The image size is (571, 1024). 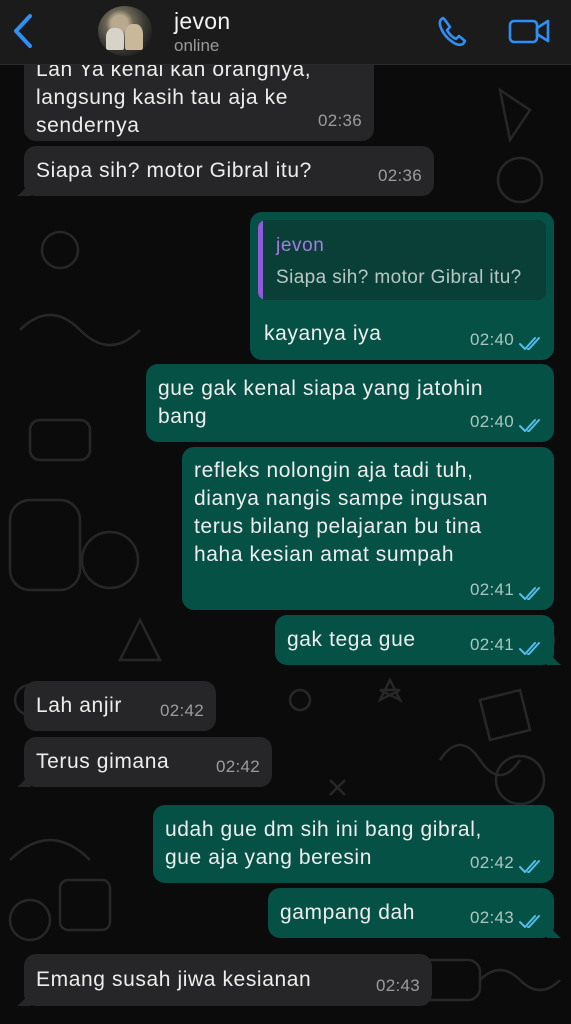 I want to click on message-bubble-incoming: Emang susah jiwa kesianan 02:43, so click(x=224, y=980).